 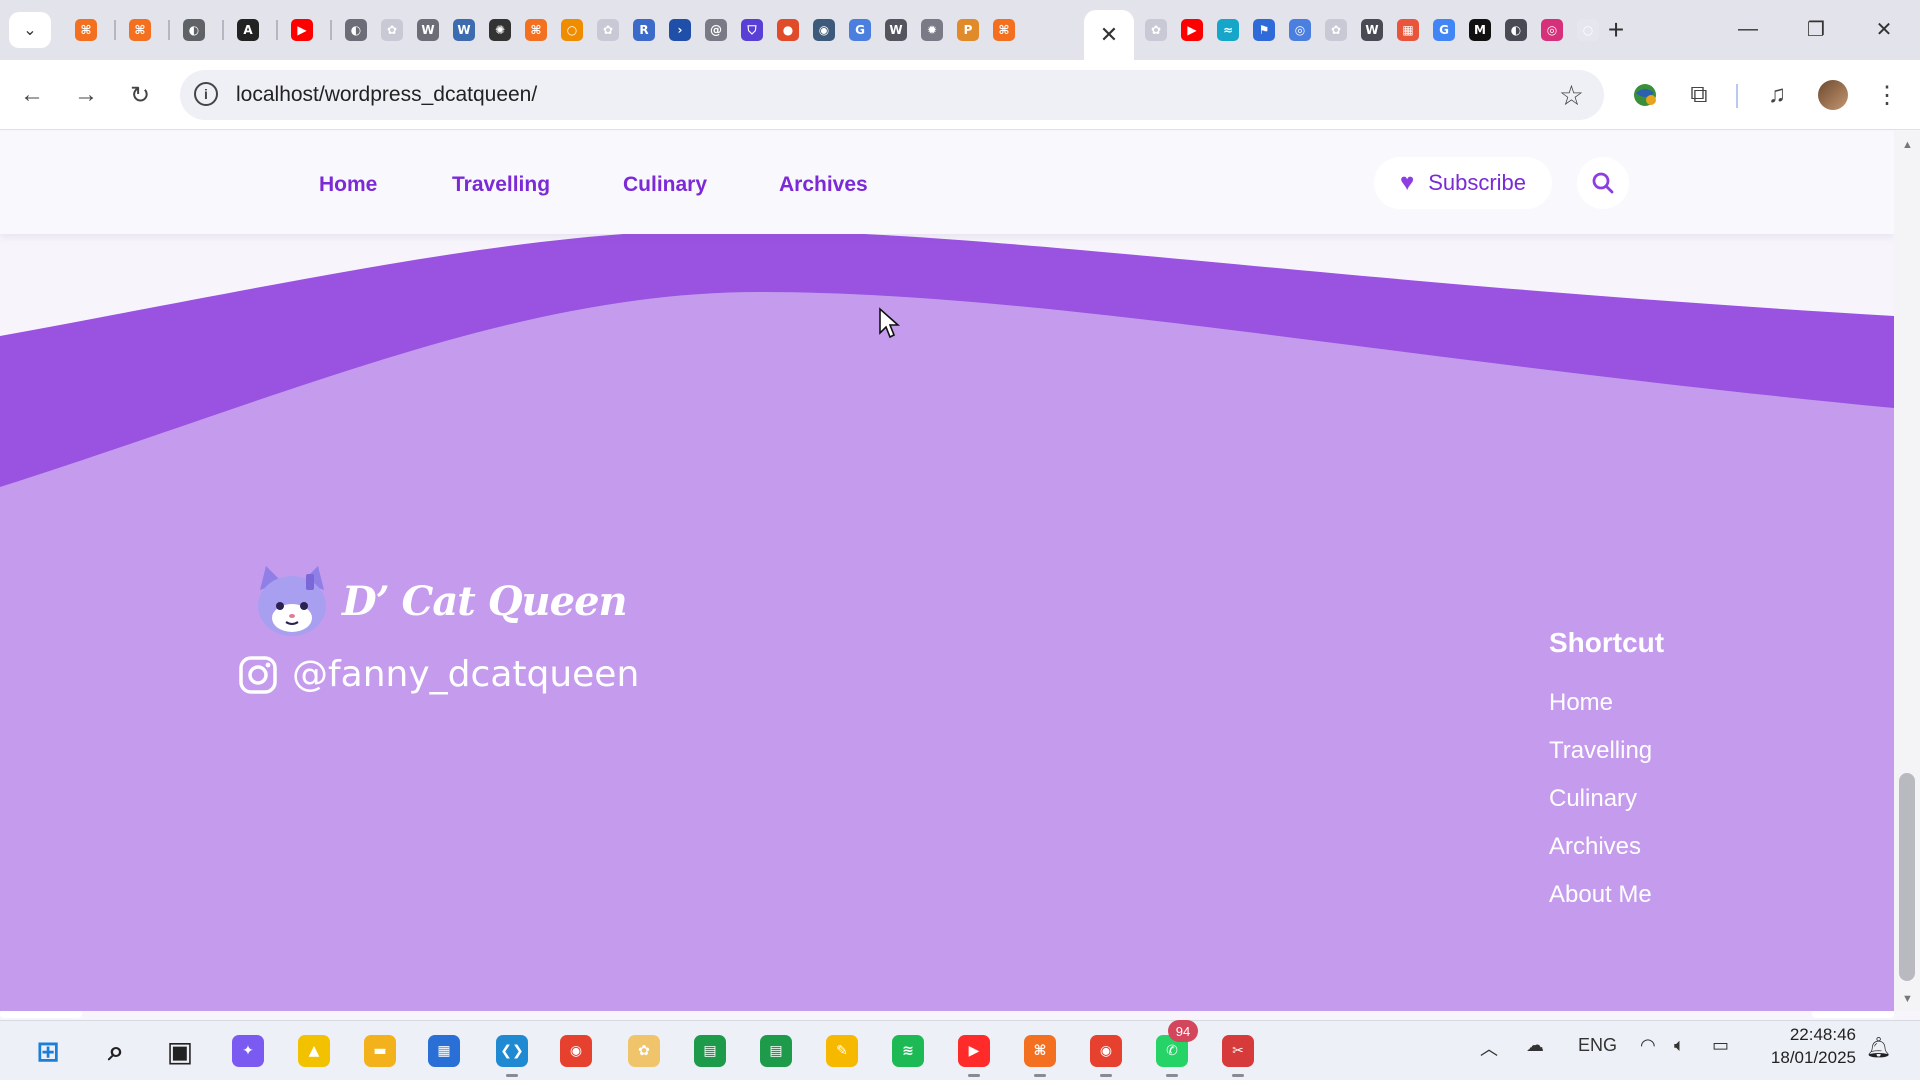 I want to click on shortcut-culinary: Culinary, so click(x=1600, y=809).